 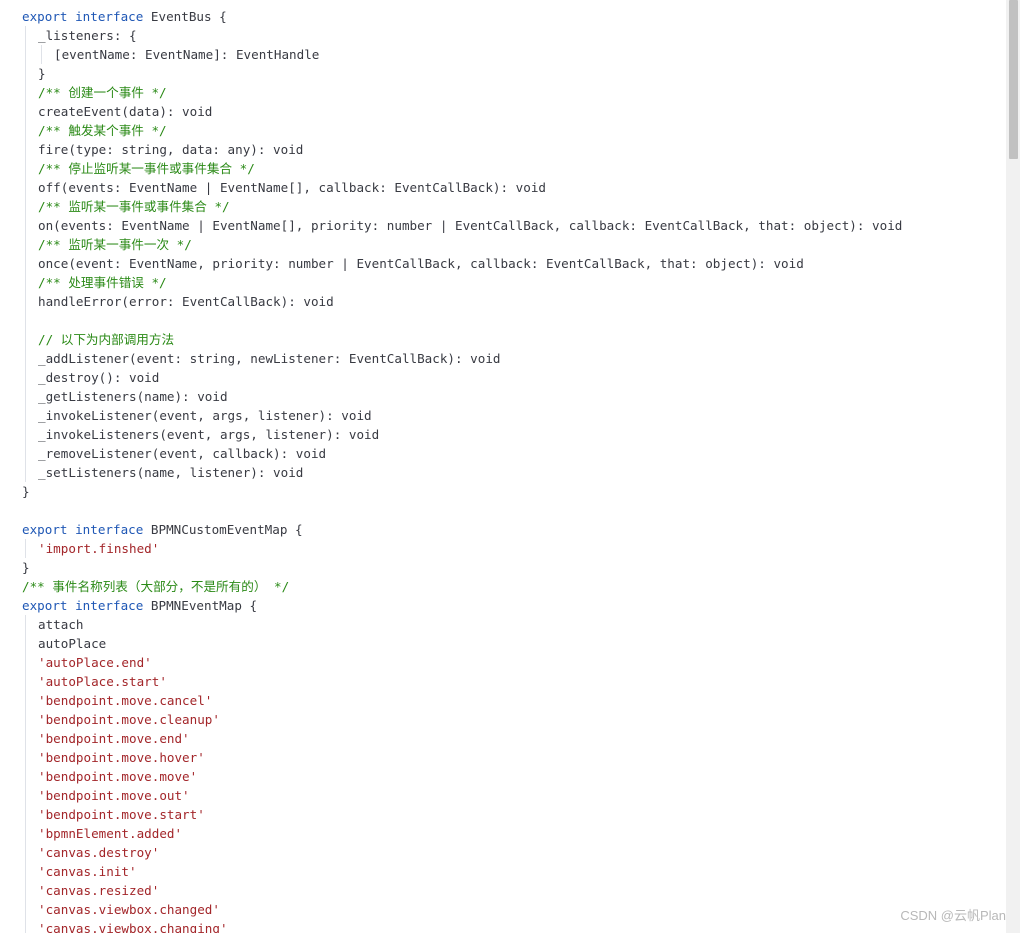 I want to click on code-string: 'bendpoint.move.cancel', so click(x=125, y=700).